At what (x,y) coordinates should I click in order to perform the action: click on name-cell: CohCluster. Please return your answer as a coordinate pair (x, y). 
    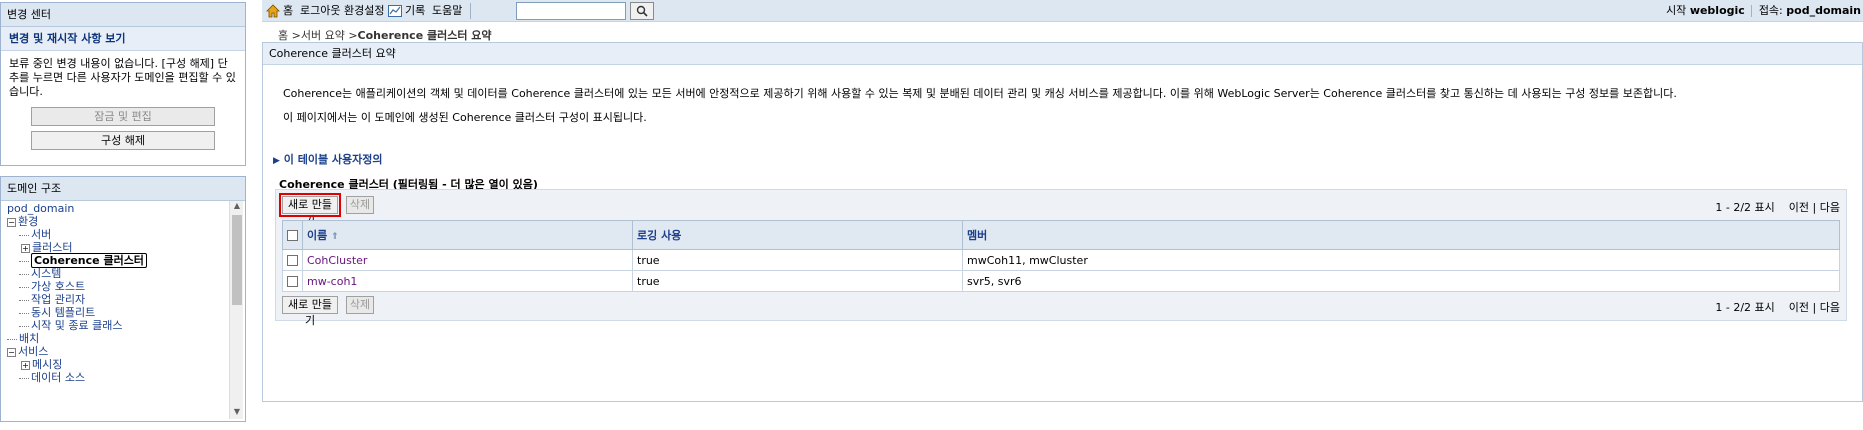
    Looking at the image, I should click on (467, 260).